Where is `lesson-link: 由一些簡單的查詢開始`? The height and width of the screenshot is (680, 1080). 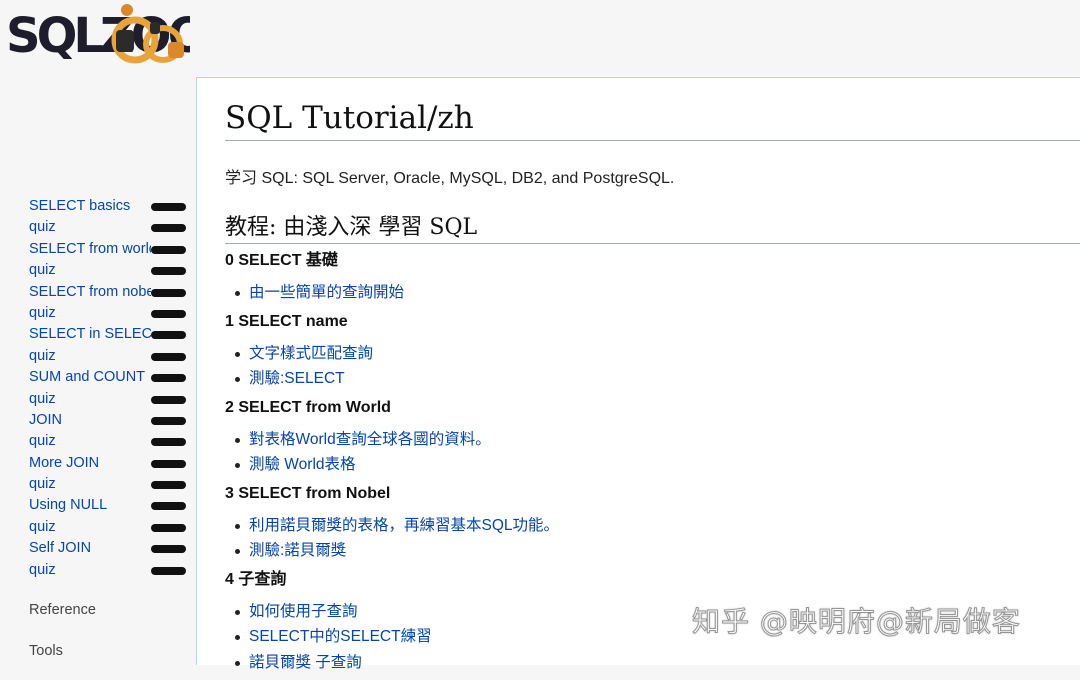
lesson-link: 由一些簡單的查詢開始 is located at coordinates (326, 292).